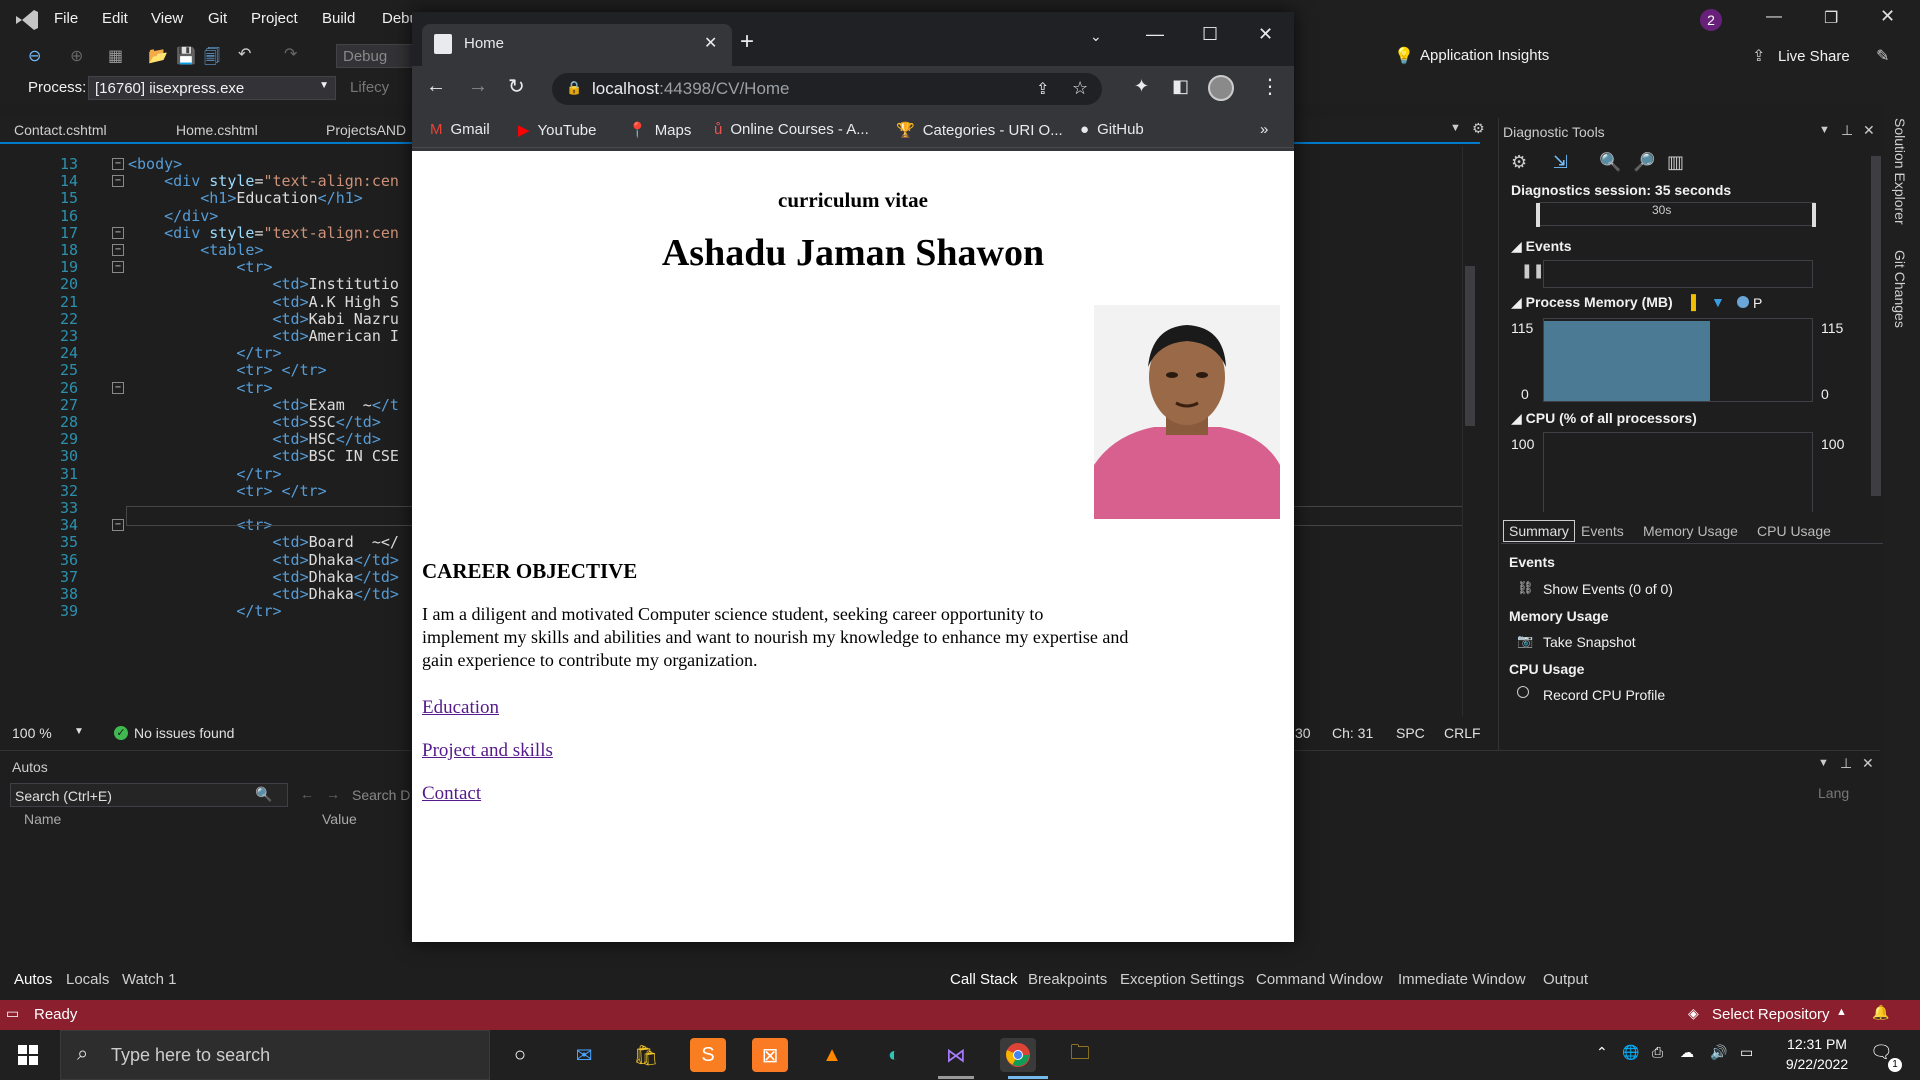 The width and height of the screenshot is (1920, 1080). I want to click on column-name-header: Name, so click(42, 819).